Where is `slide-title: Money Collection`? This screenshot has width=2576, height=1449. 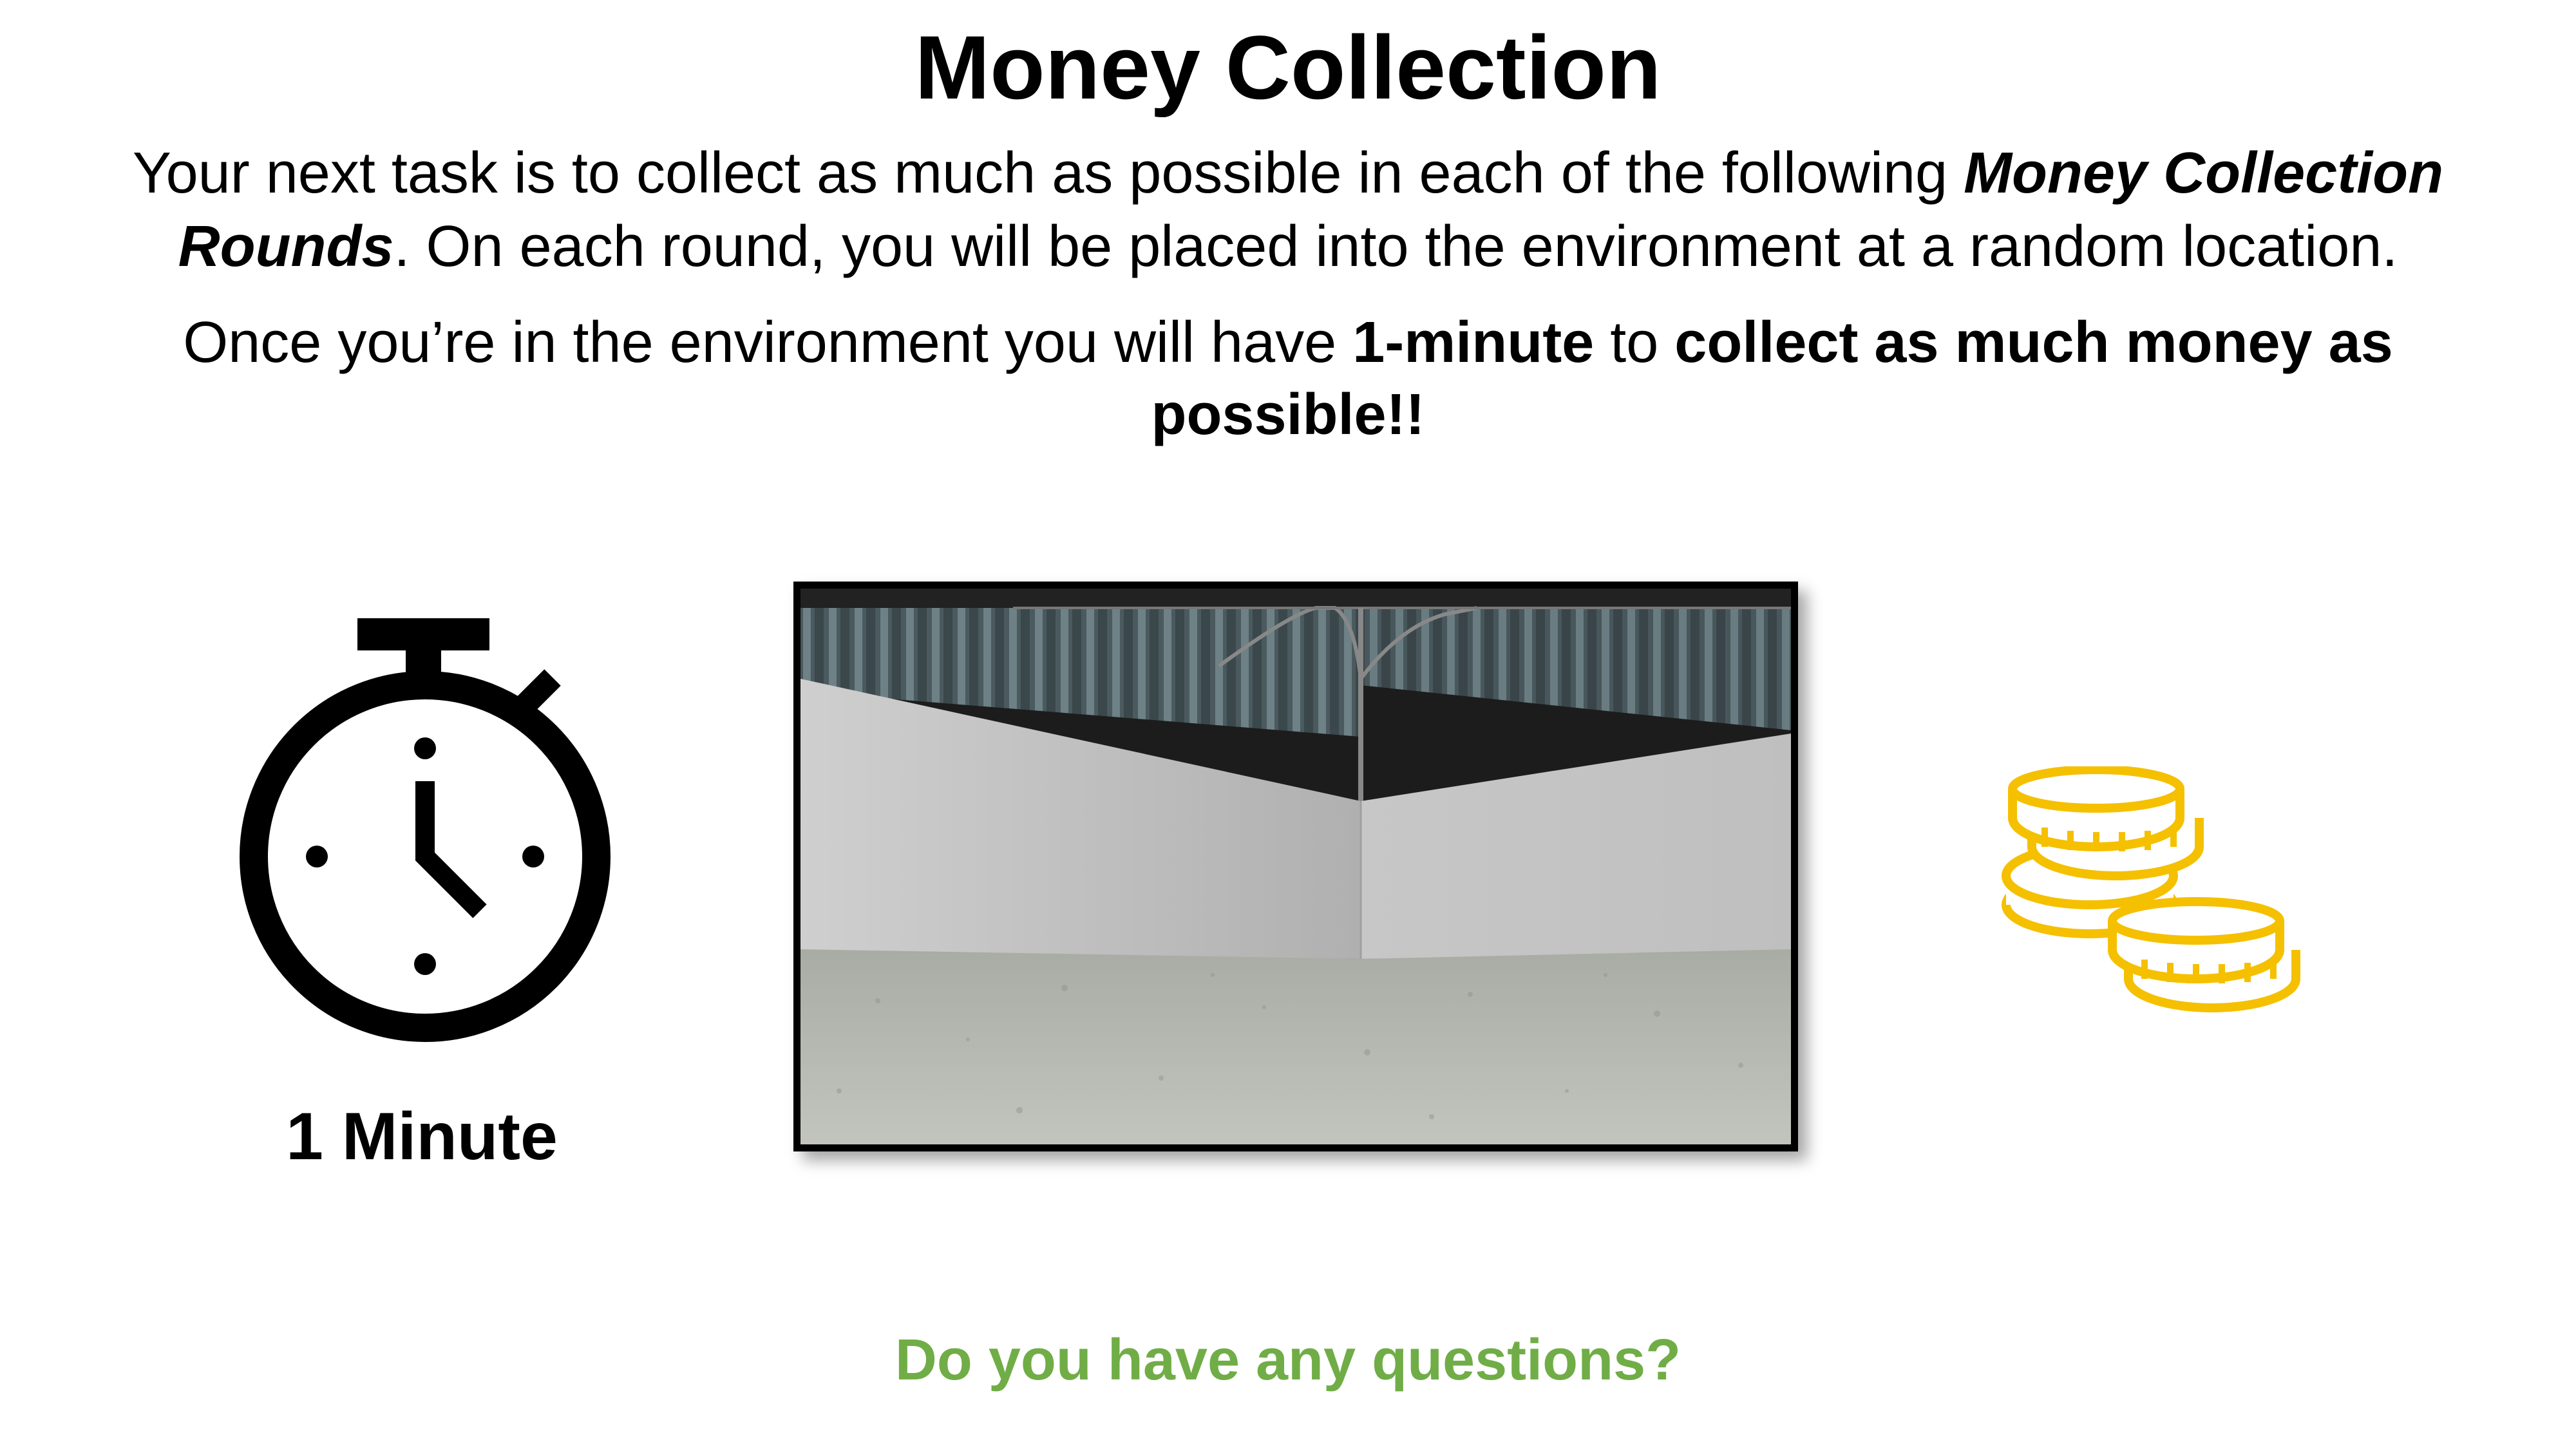 slide-title: Money Collection is located at coordinates (1288, 67).